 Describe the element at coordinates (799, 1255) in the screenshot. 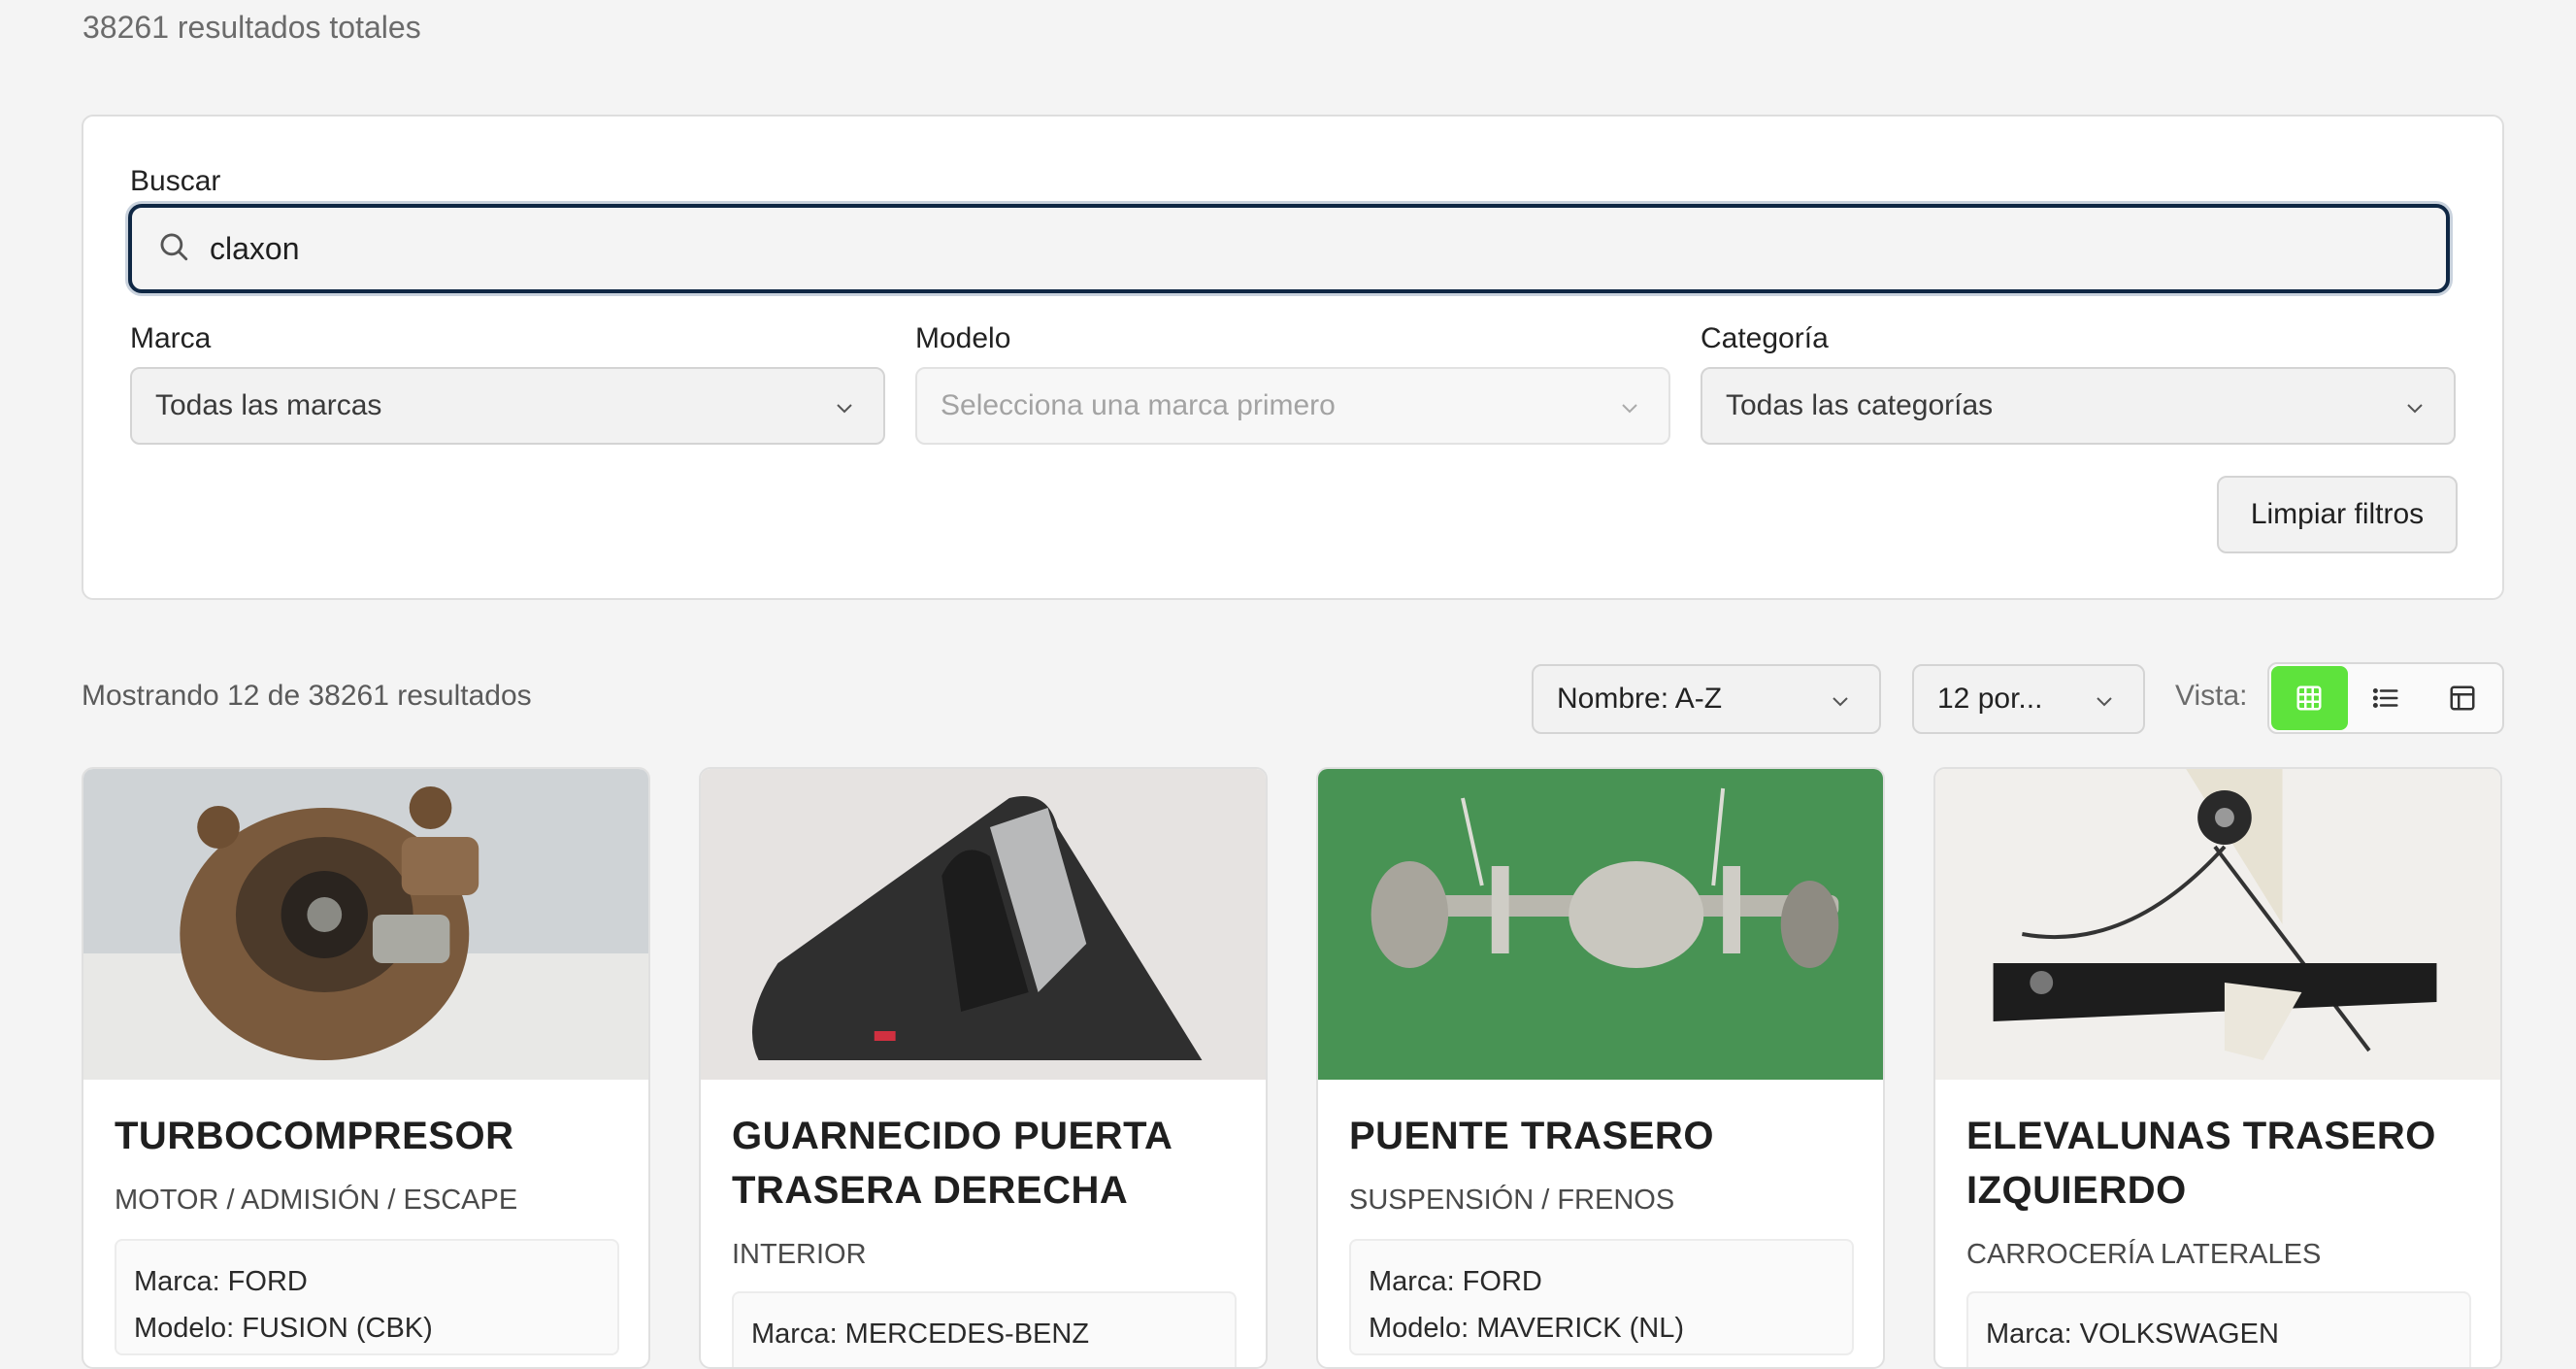

I see `product-category: INTERIOR` at that location.